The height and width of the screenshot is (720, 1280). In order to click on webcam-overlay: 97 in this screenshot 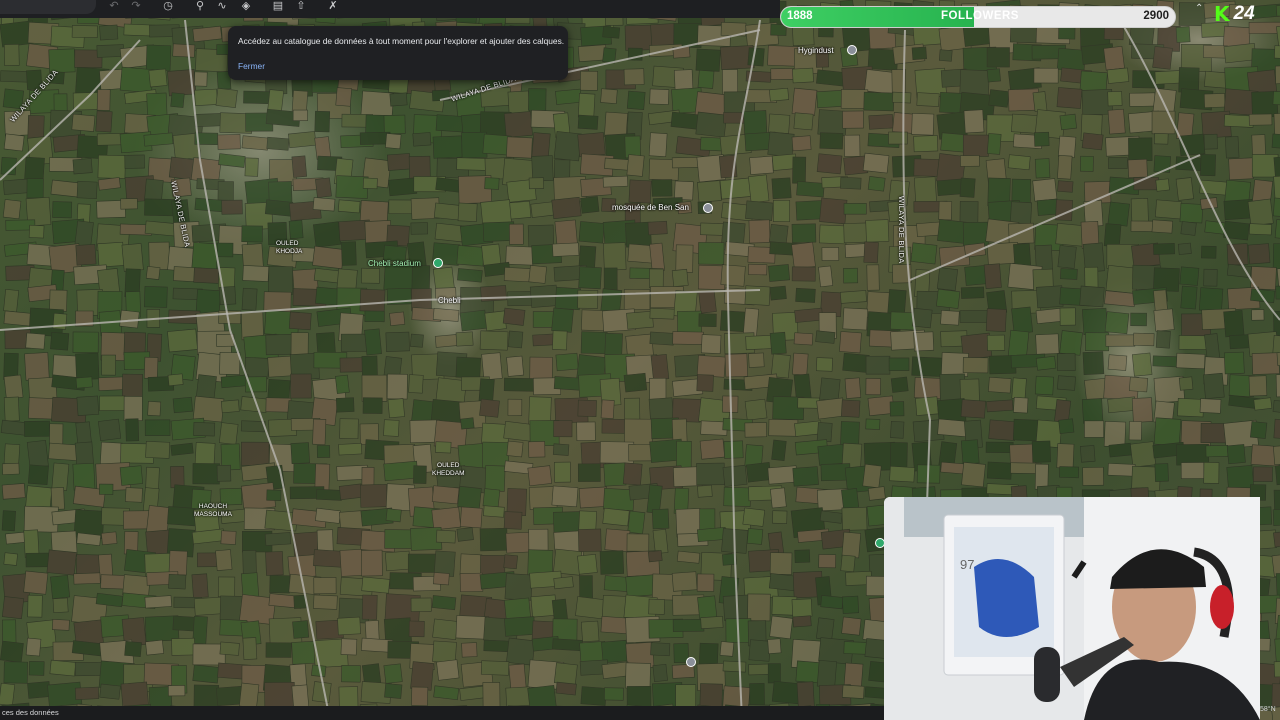, I will do `click(1072, 608)`.